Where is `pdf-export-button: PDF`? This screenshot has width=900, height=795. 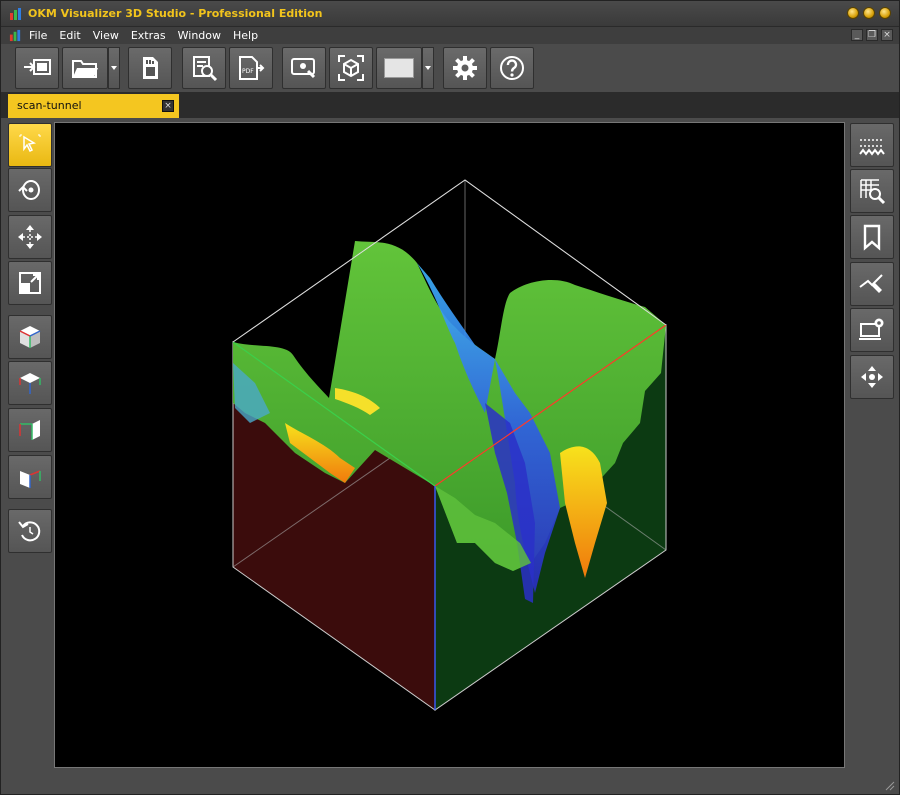
pdf-export-button: PDF is located at coordinates (251, 68).